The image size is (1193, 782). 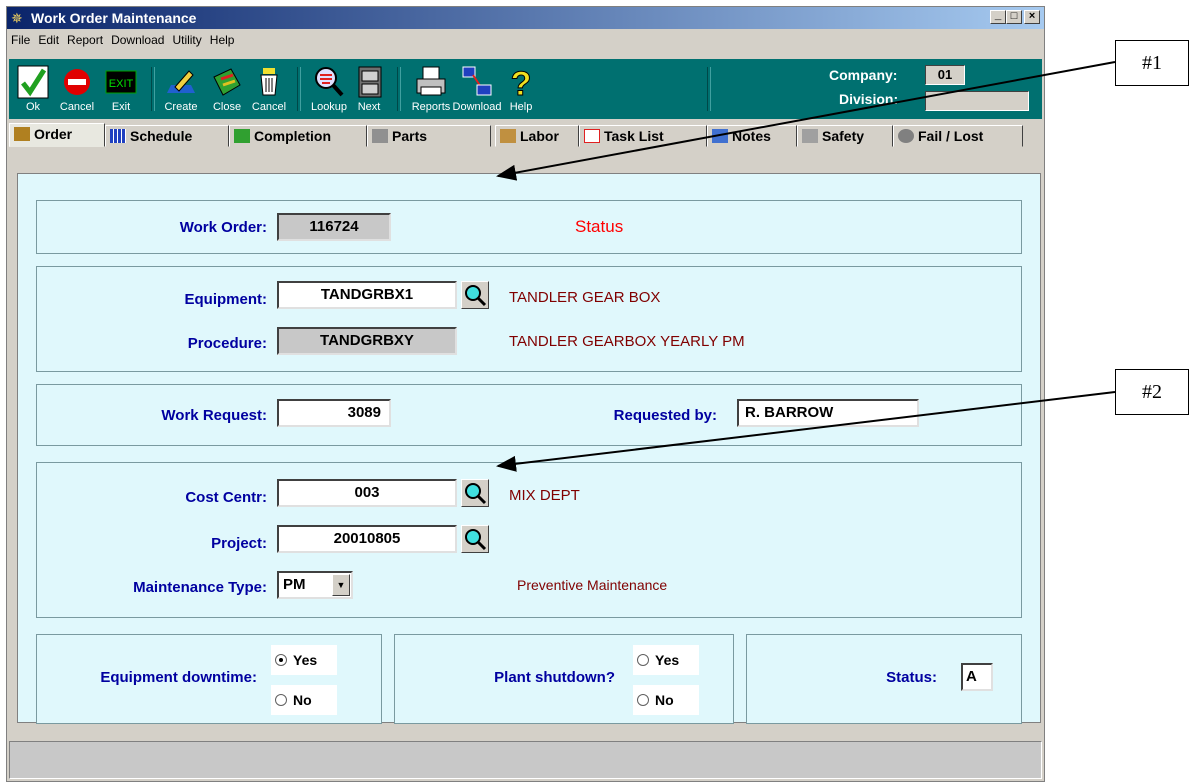 What do you see at coordinates (806, 121) in the screenshot?
I see `callout-1-arrow` at bounding box center [806, 121].